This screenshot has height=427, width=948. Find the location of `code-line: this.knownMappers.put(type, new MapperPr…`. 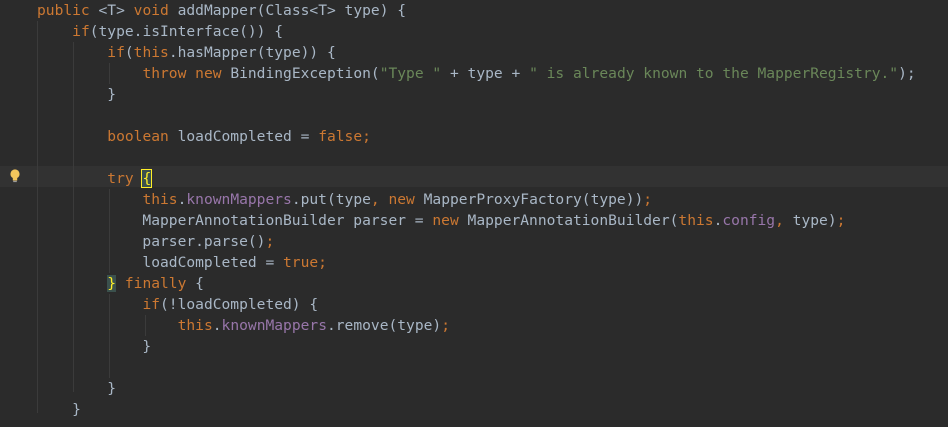

code-line: this.knownMappers.put(type, new MapperPr… is located at coordinates (344, 199).